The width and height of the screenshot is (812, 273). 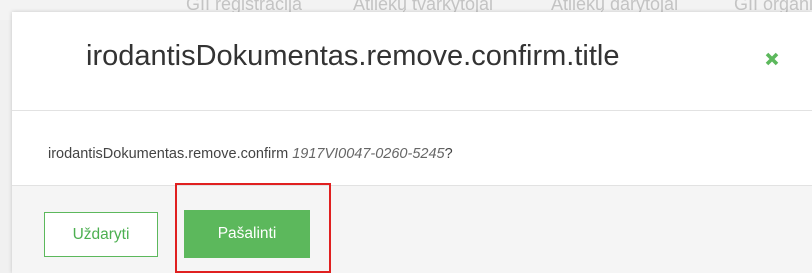 I want to click on remove-button: Pašalinti, so click(x=247, y=234).